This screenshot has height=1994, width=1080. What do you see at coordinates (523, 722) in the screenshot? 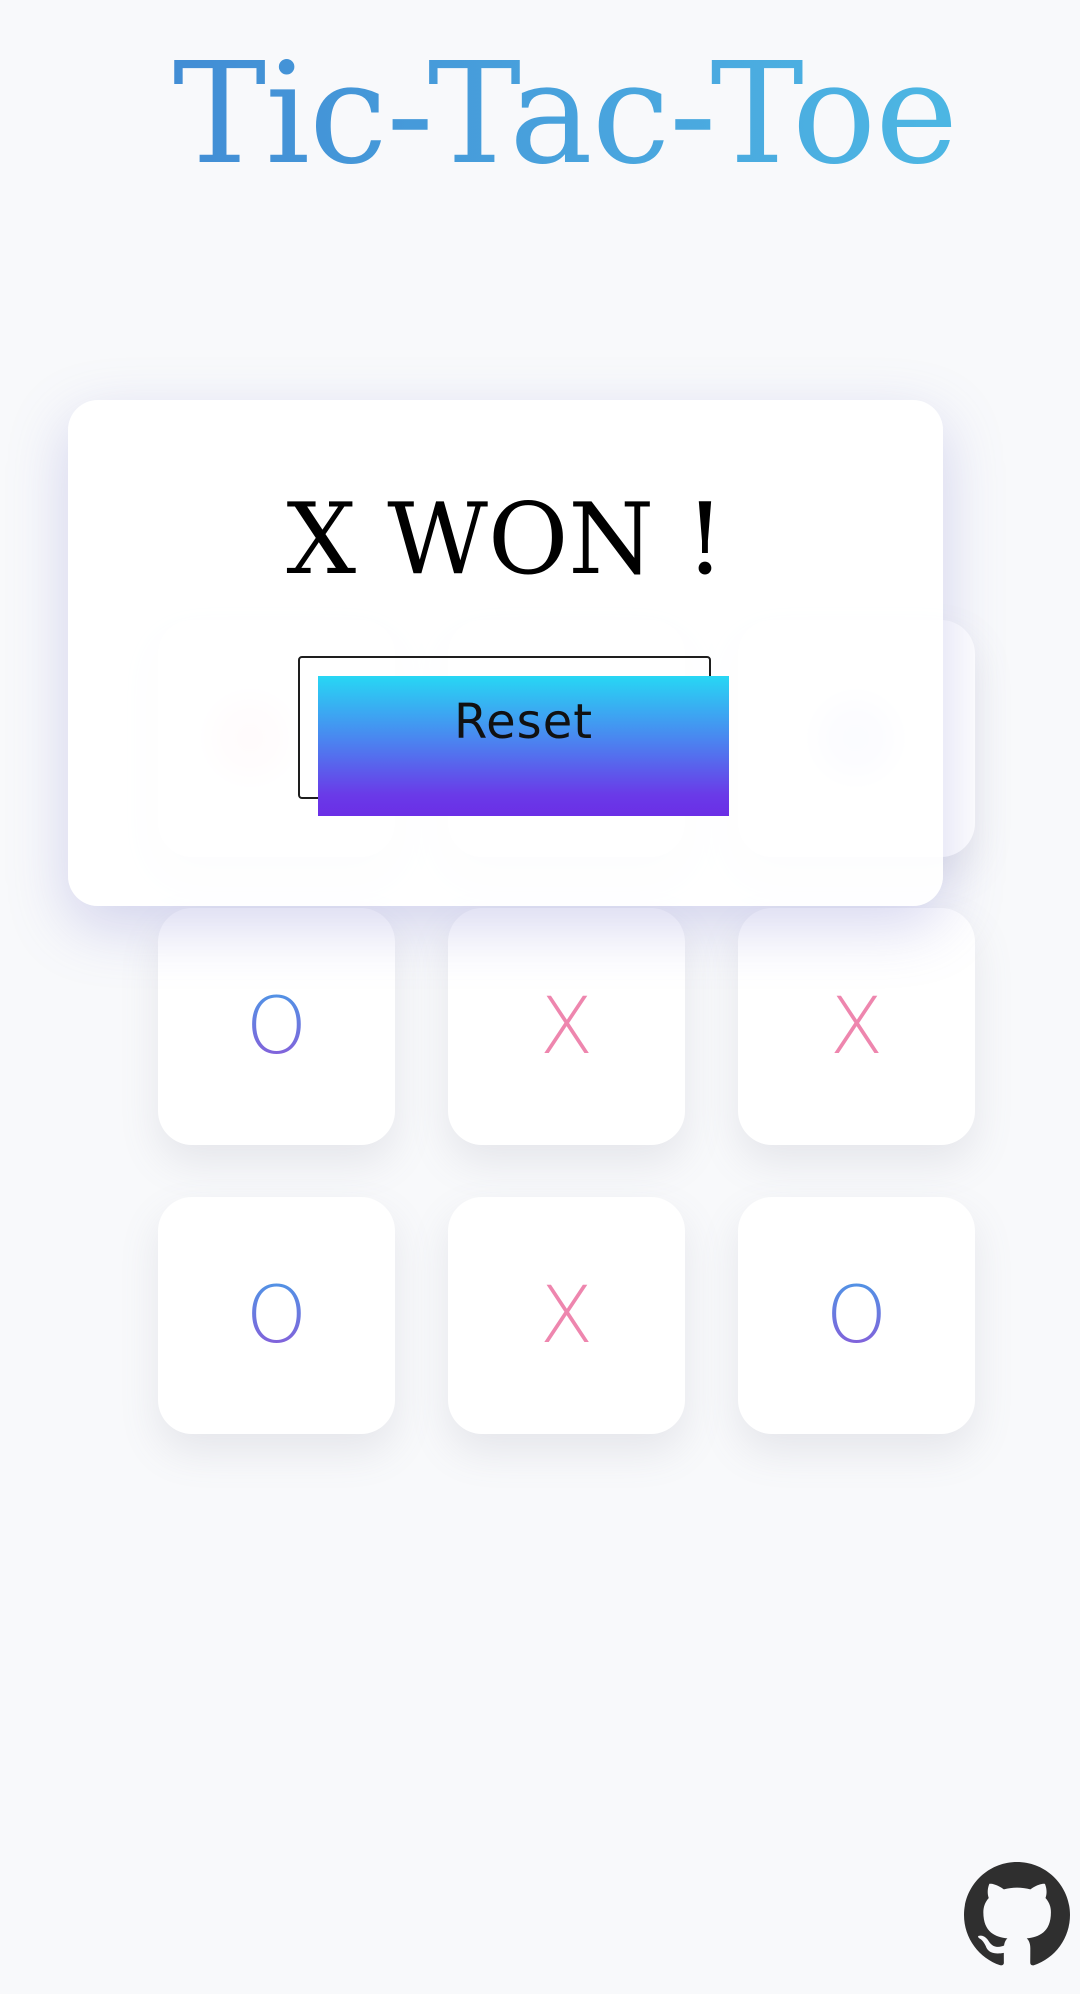
I see `reset-button-label: Reset` at bounding box center [523, 722].